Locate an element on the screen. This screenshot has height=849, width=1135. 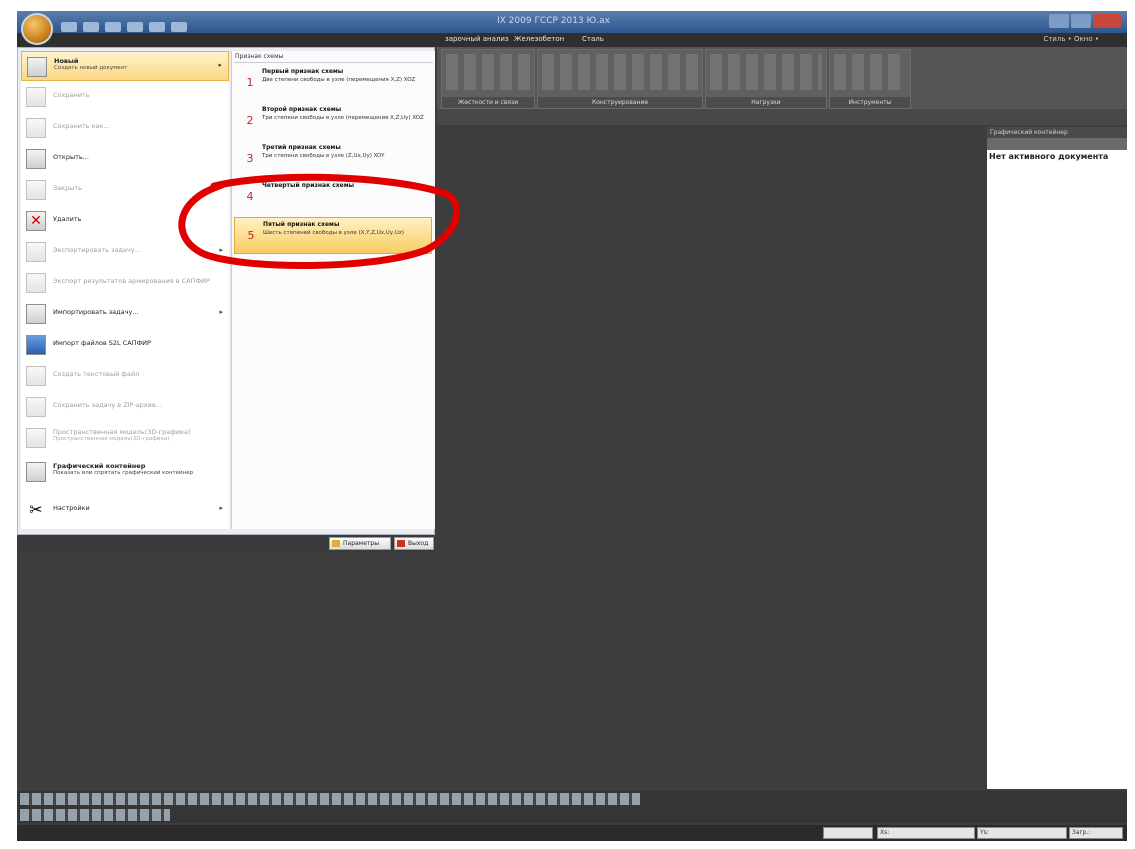
exit-button: Выход is located at coordinates (414, 543).